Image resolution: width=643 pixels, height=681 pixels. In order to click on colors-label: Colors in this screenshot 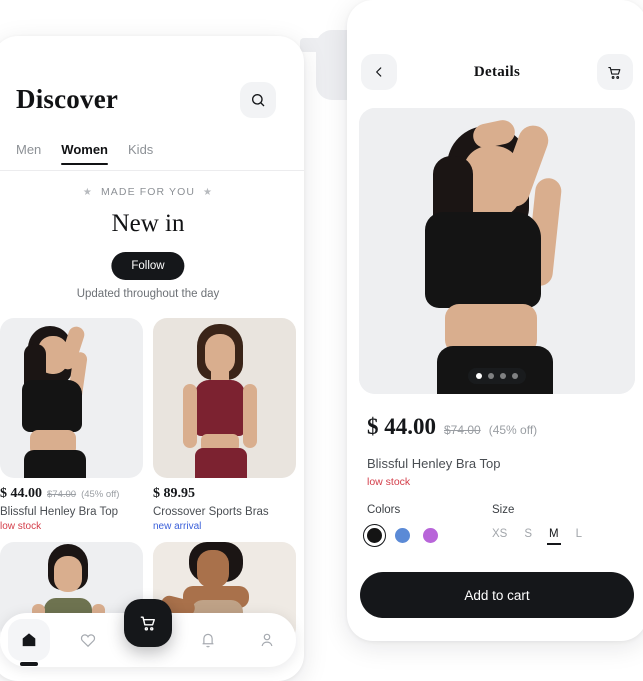, I will do `click(384, 510)`.